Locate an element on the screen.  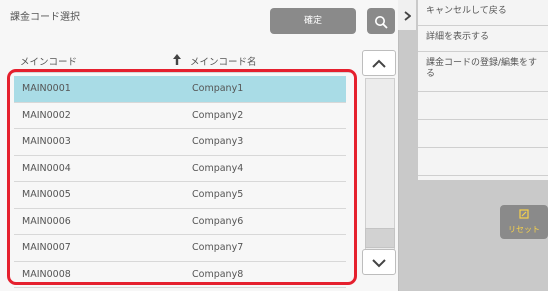
row-code: MAIN0008 is located at coordinates (46, 274).